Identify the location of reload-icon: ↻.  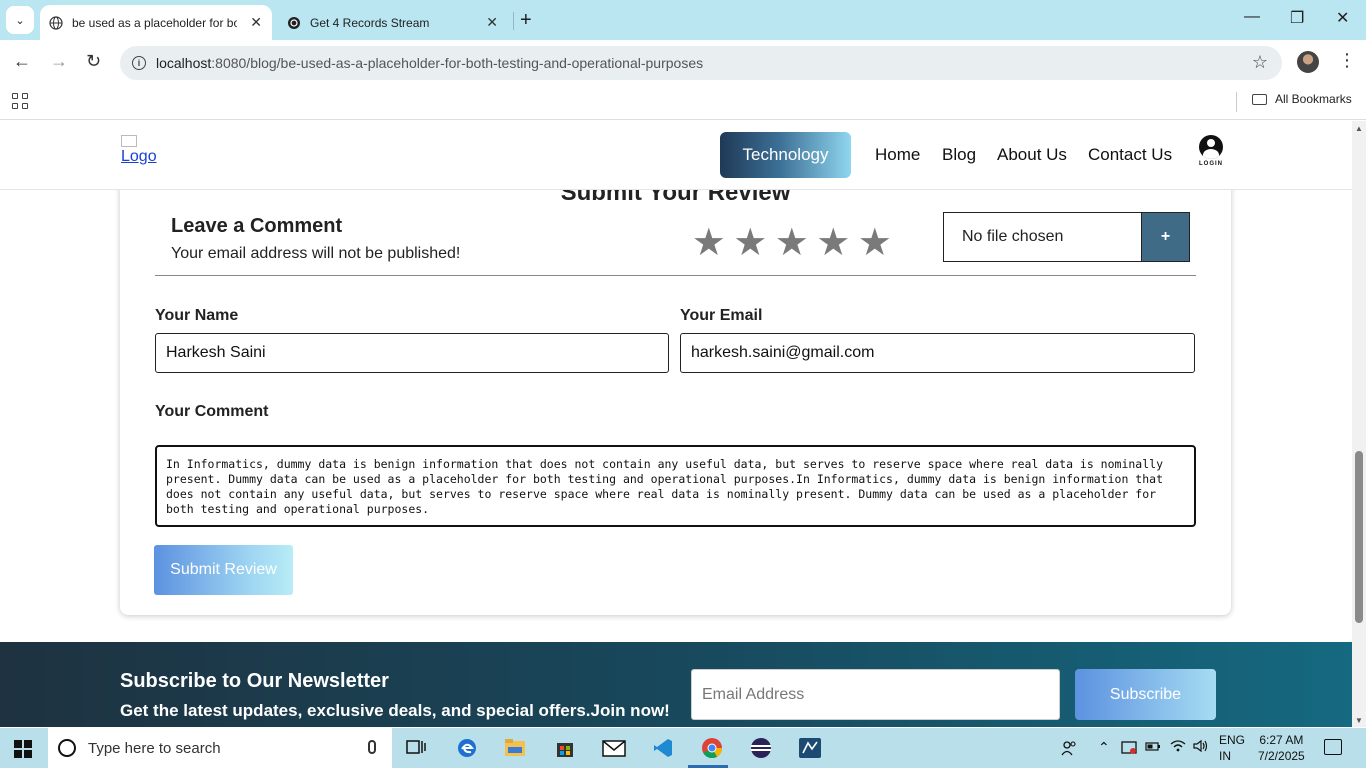
(93, 61).